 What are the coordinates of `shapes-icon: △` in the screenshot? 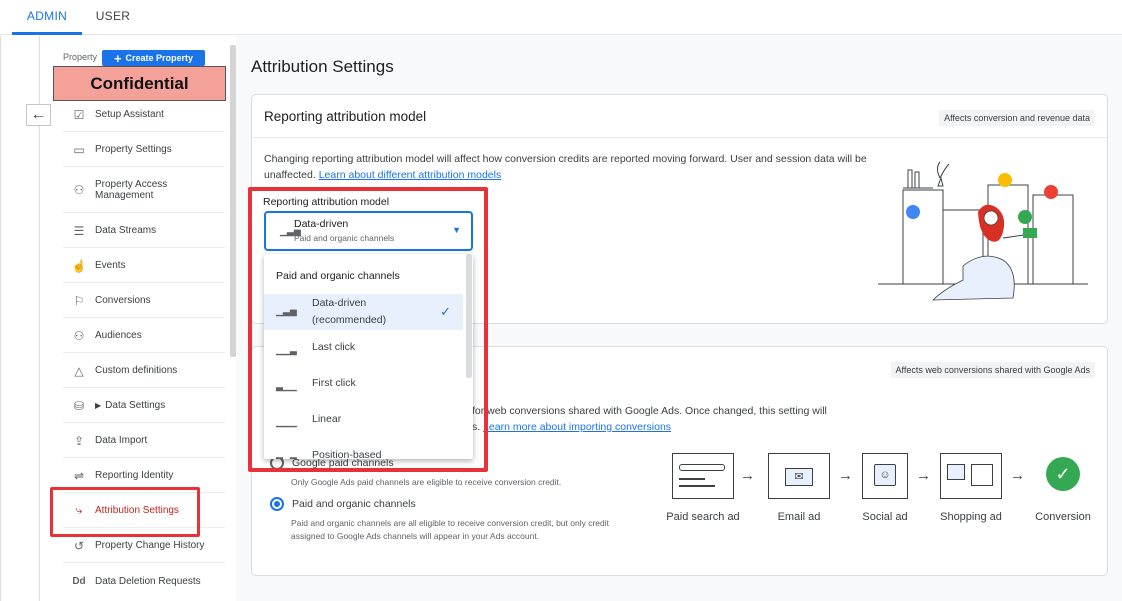 It's located at (79, 370).